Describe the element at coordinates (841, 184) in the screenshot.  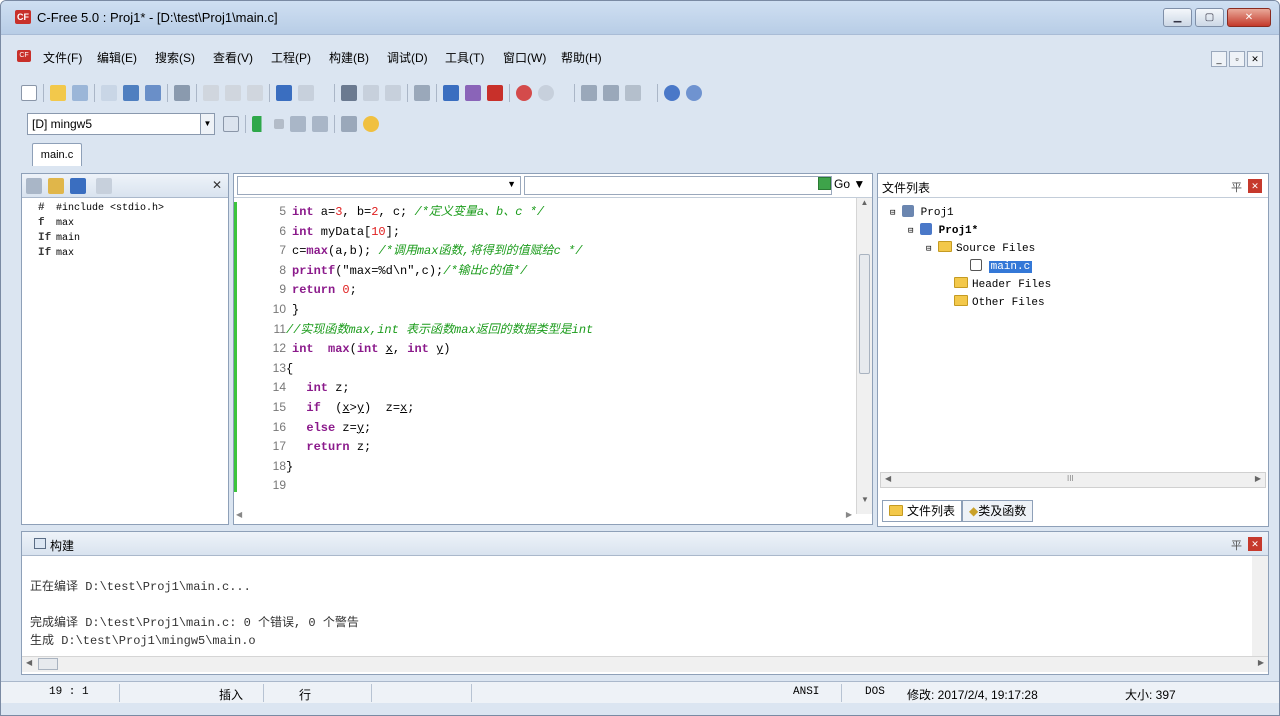
I see `go-button: Go ▼` at that location.